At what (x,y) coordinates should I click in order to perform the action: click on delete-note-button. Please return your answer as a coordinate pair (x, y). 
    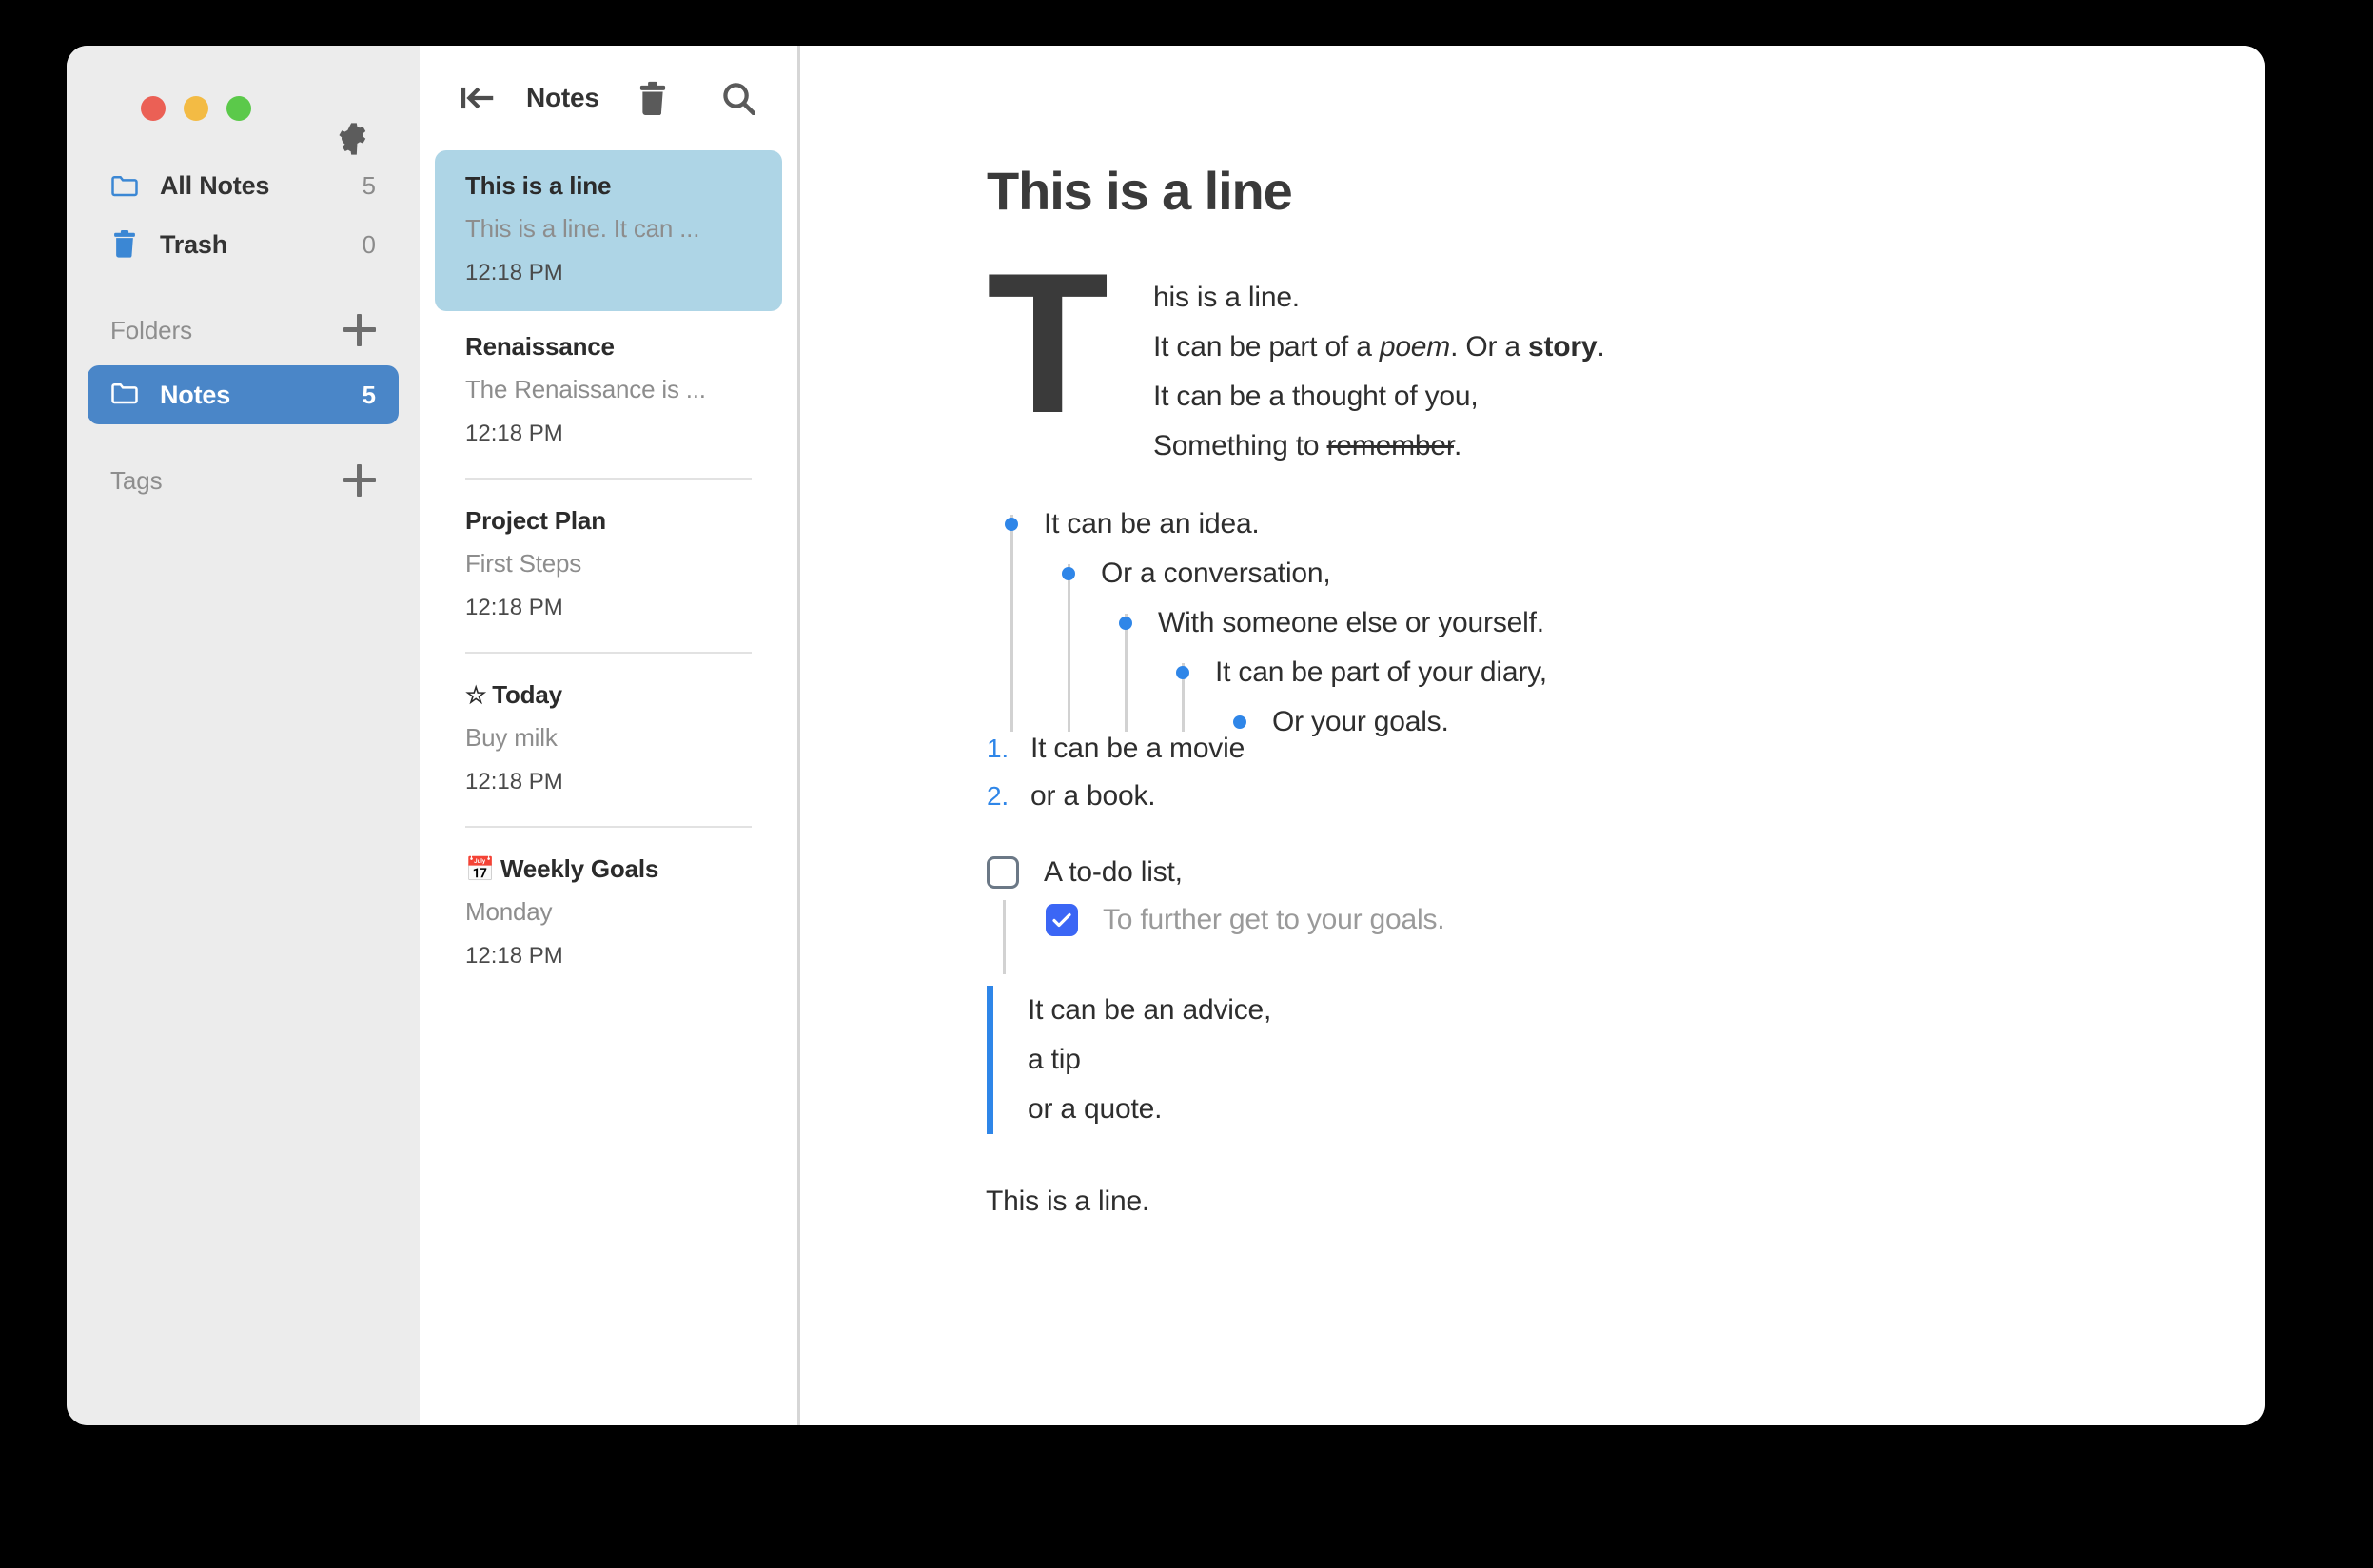
    Looking at the image, I should click on (652, 98).